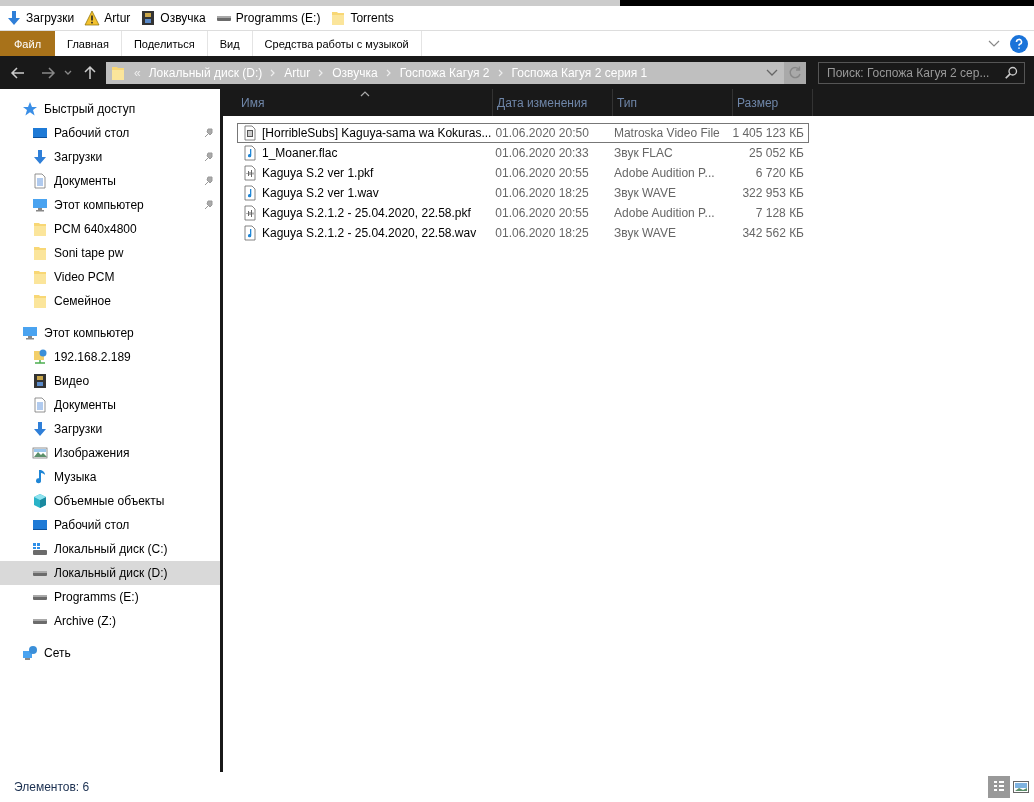 The image size is (1034, 802). I want to click on chevron-icon, so click(994, 43).